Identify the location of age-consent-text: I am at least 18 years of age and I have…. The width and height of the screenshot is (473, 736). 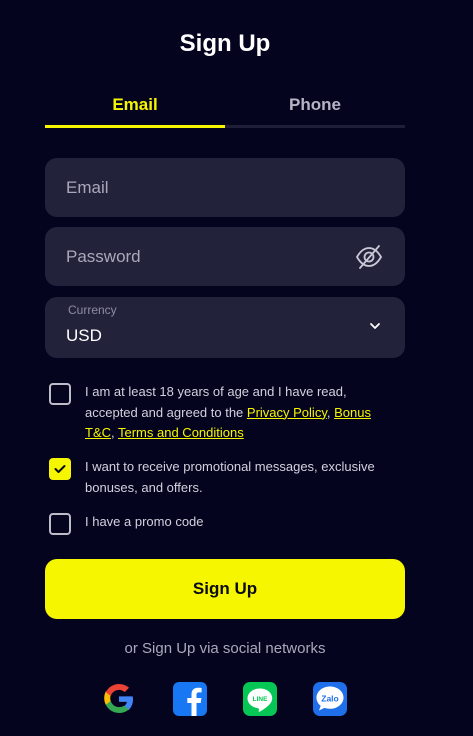
(237, 413).